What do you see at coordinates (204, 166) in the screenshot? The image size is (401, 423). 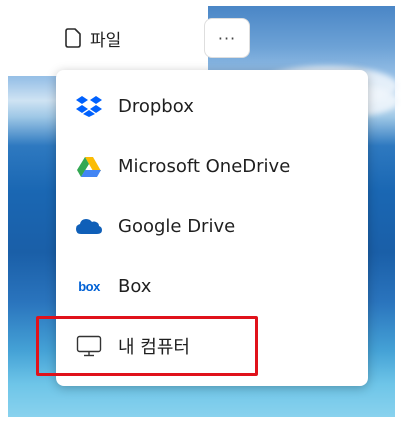 I see `menu-item-label: Microsoft OneDrive` at bounding box center [204, 166].